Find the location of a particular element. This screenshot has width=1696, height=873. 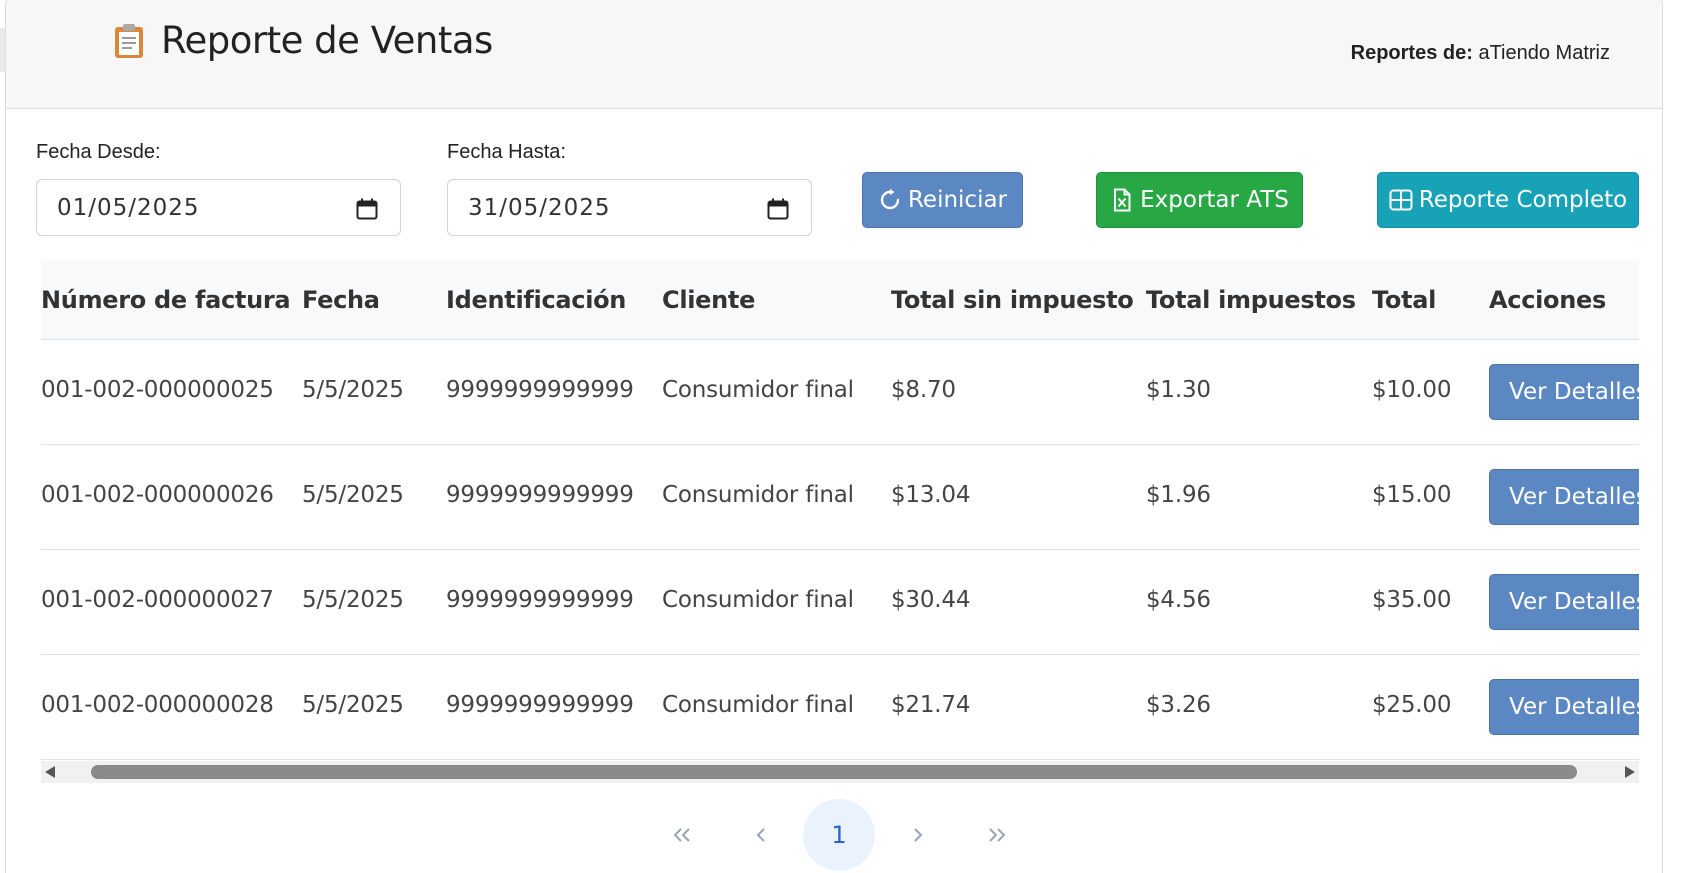

cell-tax: $3.26 is located at coordinates (1178, 705).